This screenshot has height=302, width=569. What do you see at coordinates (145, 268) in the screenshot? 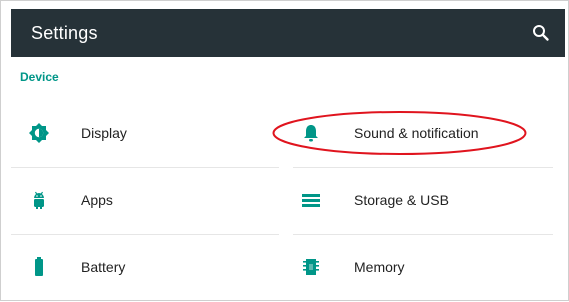
I see `settings-item-battery: Battery` at bounding box center [145, 268].